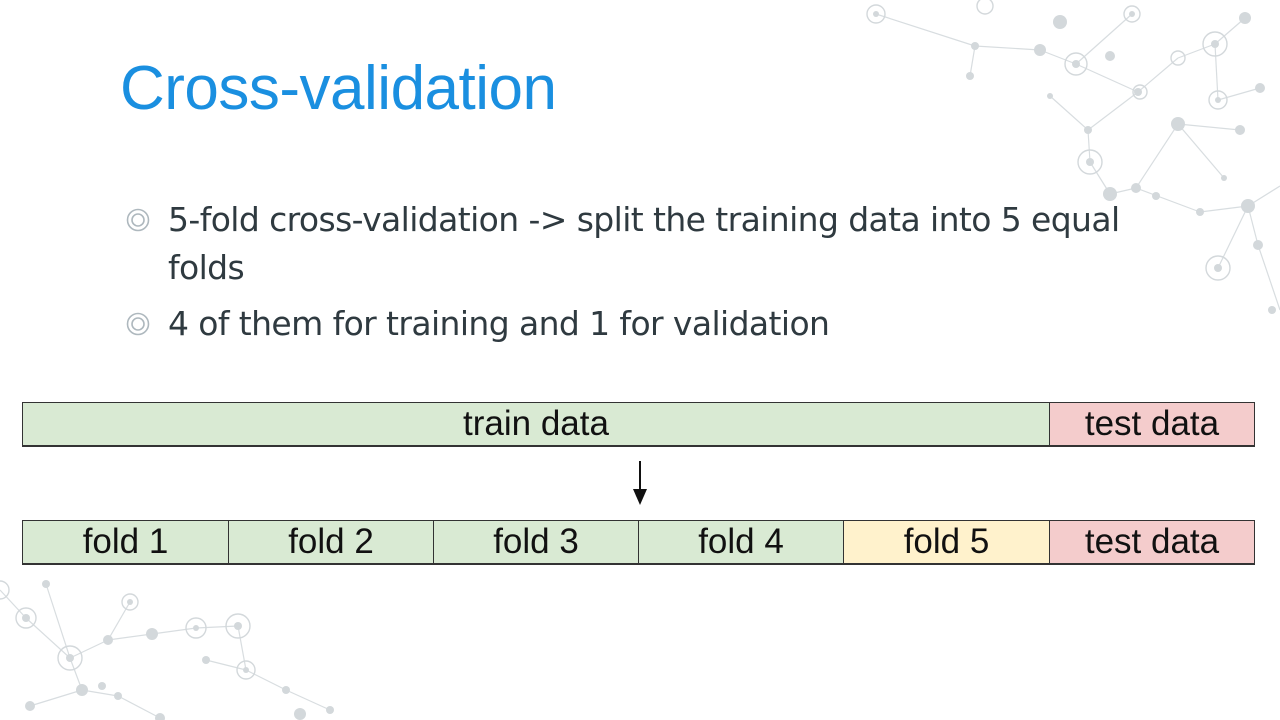 This screenshot has width=1280, height=720. Describe the element at coordinates (126, 542) in the screenshot. I see `fold-1-segment: fold 1` at that location.